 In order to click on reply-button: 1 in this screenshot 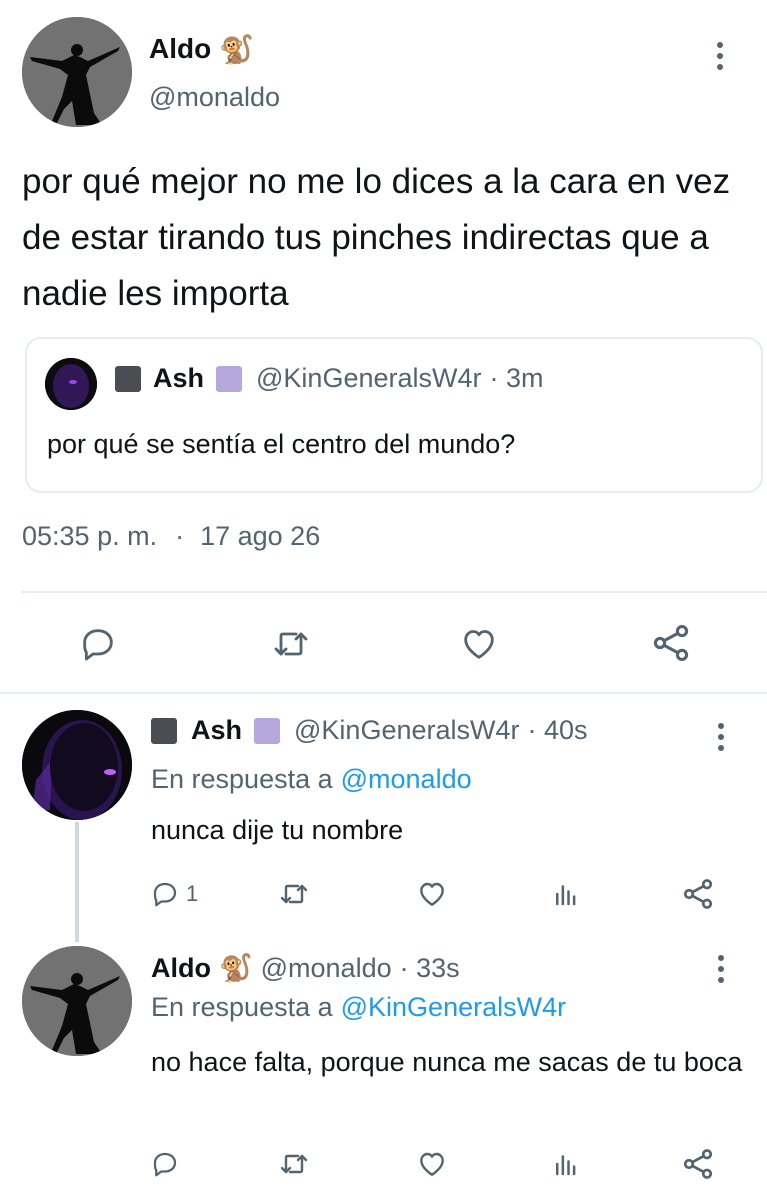, I will do `click(174, 894)`.